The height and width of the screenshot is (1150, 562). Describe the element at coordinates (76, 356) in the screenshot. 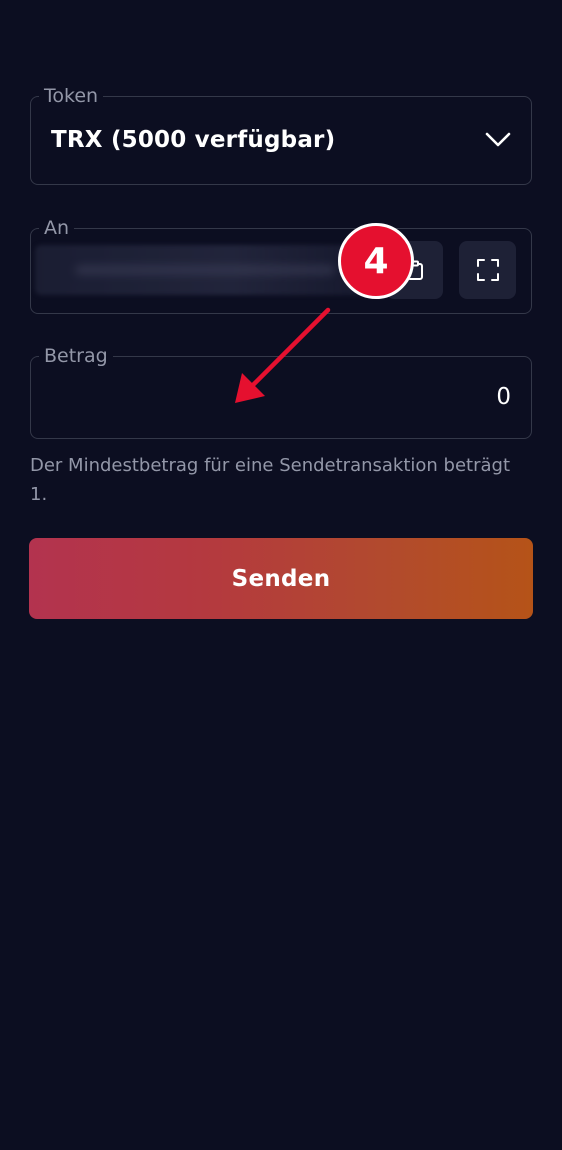

I see `amount-label: Betrag` at that location.